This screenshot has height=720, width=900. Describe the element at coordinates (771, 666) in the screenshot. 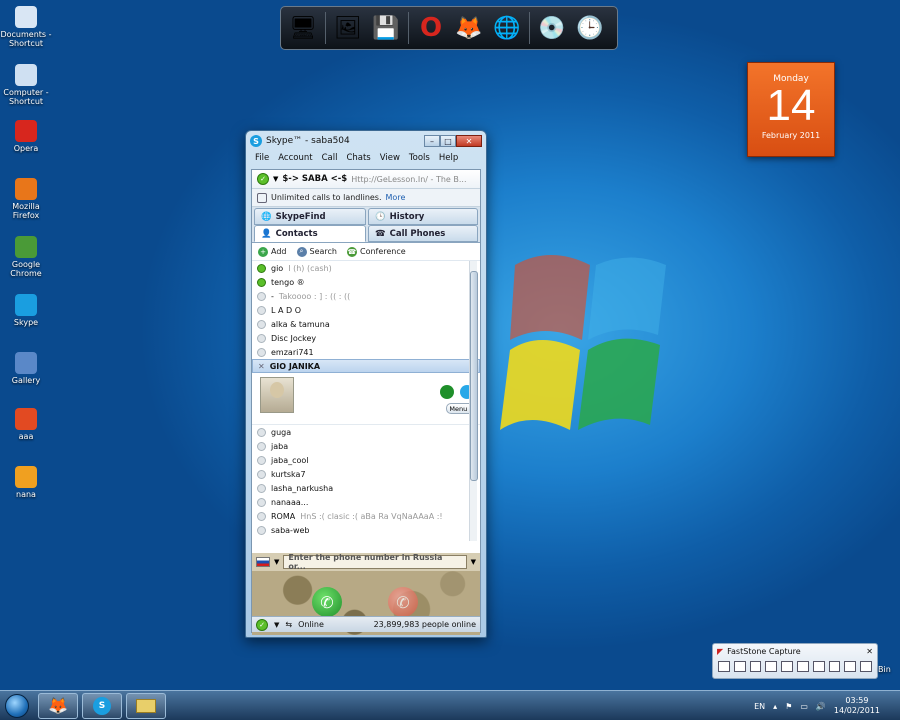

I see `capture-freehand-icon` at that location.